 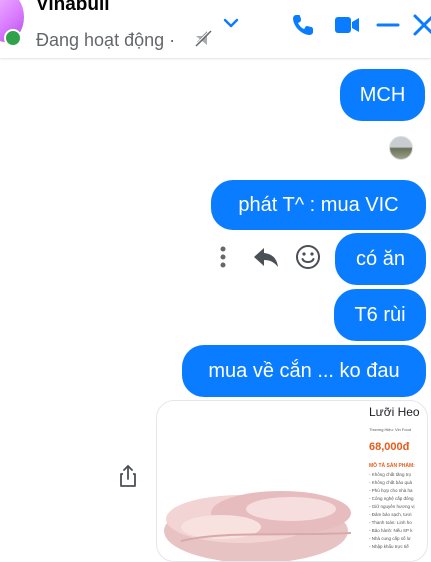 I want to click on product-description-heading: MÔ TẢ SẢN PHẨM:, so click(x=392, y=466).